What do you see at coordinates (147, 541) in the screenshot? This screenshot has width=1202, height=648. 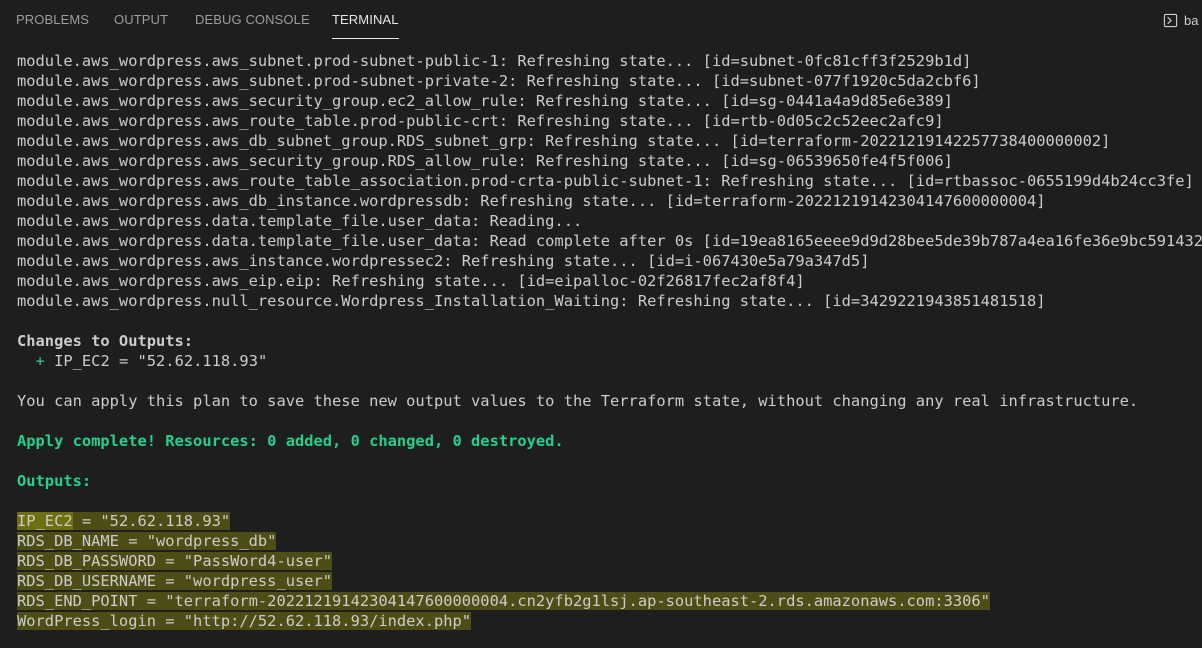 I see `output-text: RDS_DB_NAME = "wordpress_db"` at bounding box center [147, 541].